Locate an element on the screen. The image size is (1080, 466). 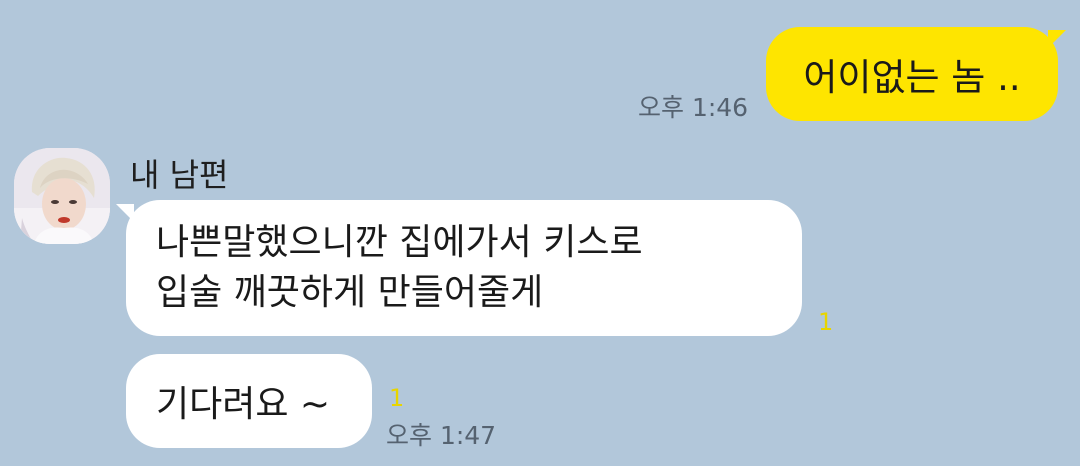
sender-name: 내 남편 is located at coordinates (179, 175).